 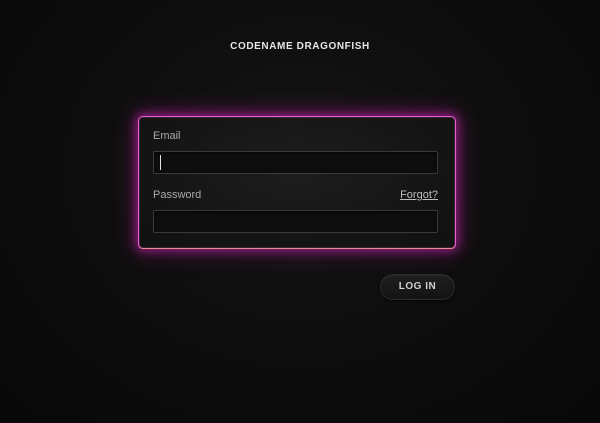 I want to click on password-field, so click(x=295, y=221).